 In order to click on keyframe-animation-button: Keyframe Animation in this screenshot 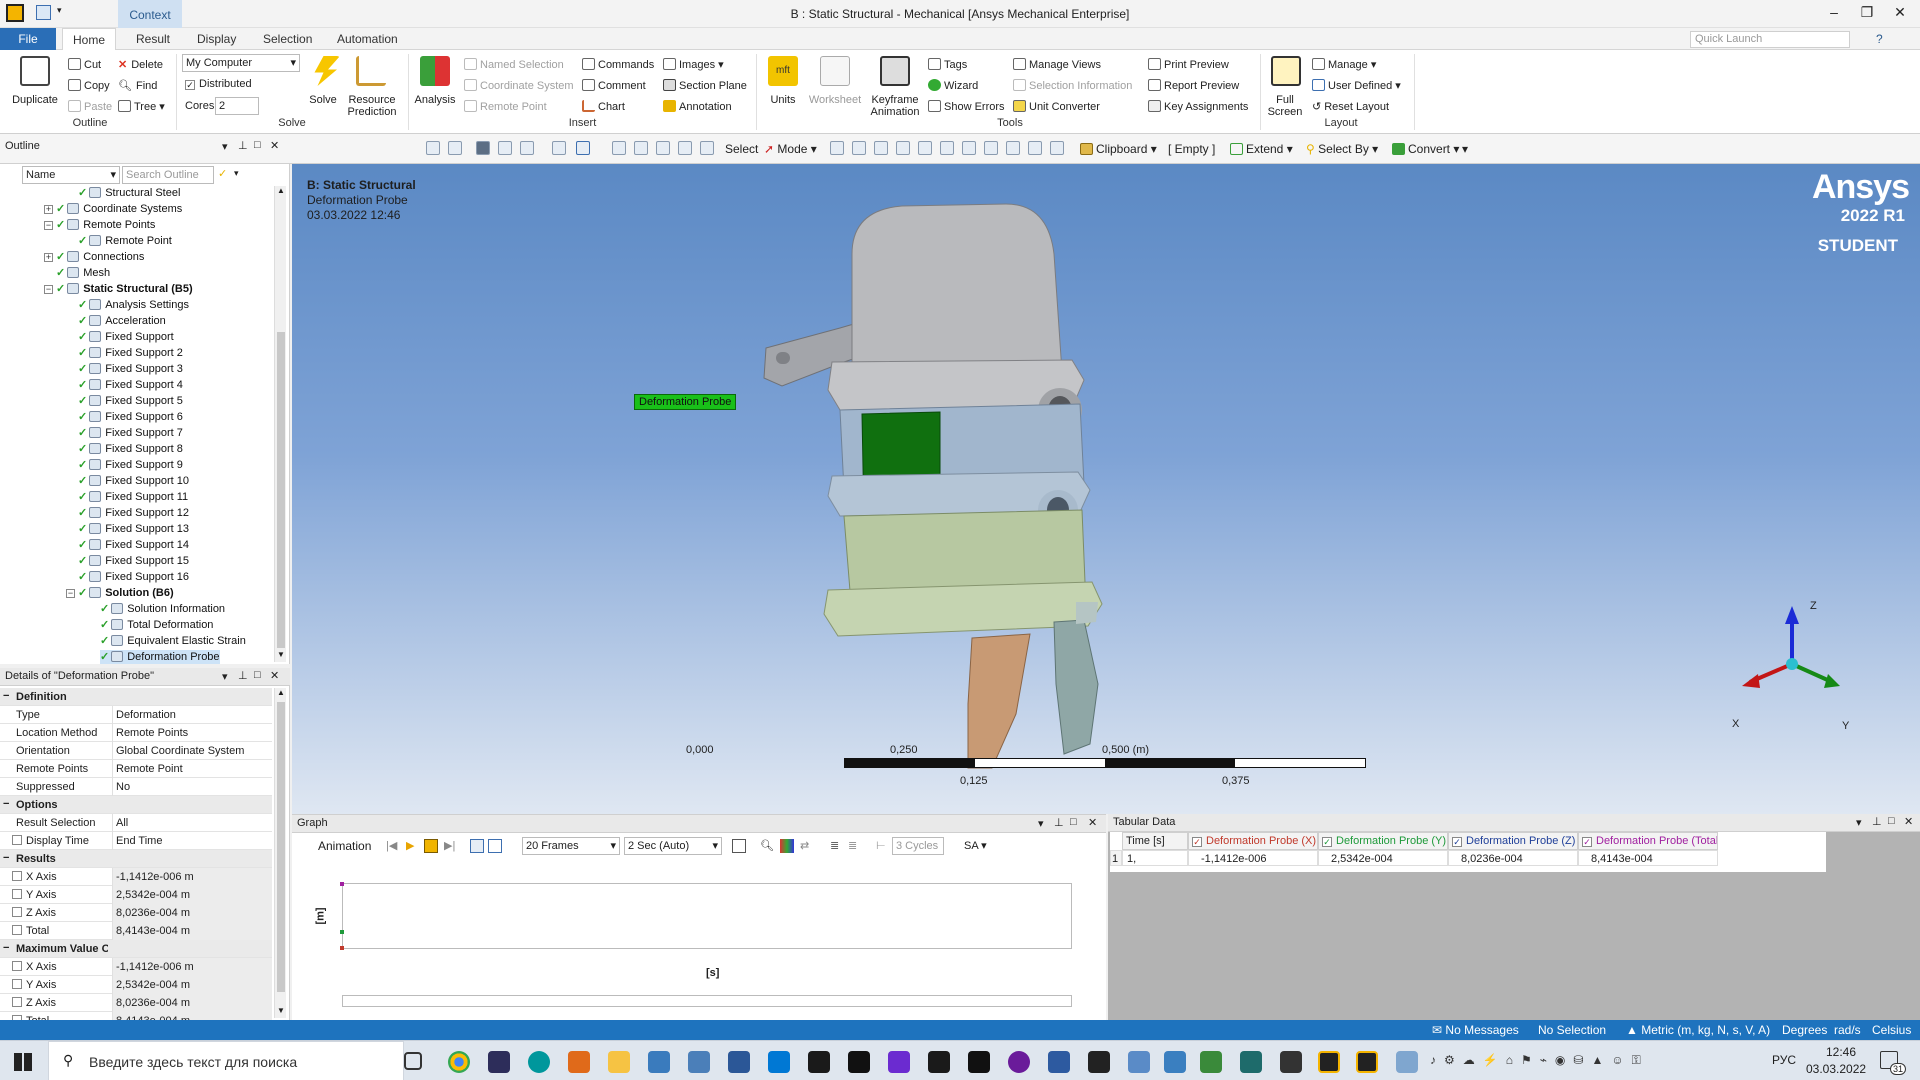, I will do `click(895, 106)`.